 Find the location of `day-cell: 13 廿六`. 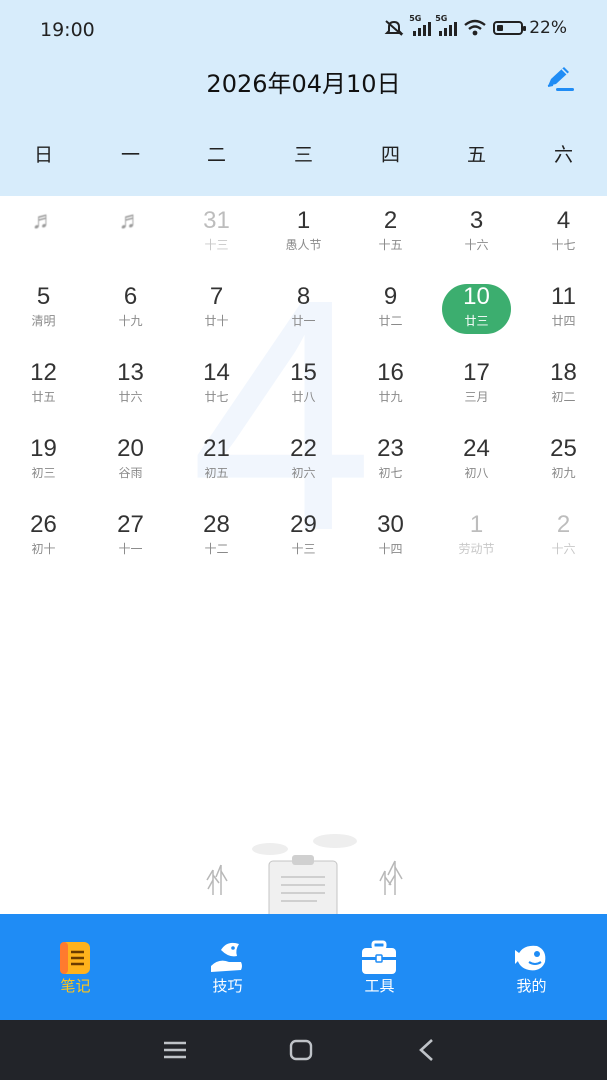

day-cell: 13 廿六 is located at coordinates (130, 386).